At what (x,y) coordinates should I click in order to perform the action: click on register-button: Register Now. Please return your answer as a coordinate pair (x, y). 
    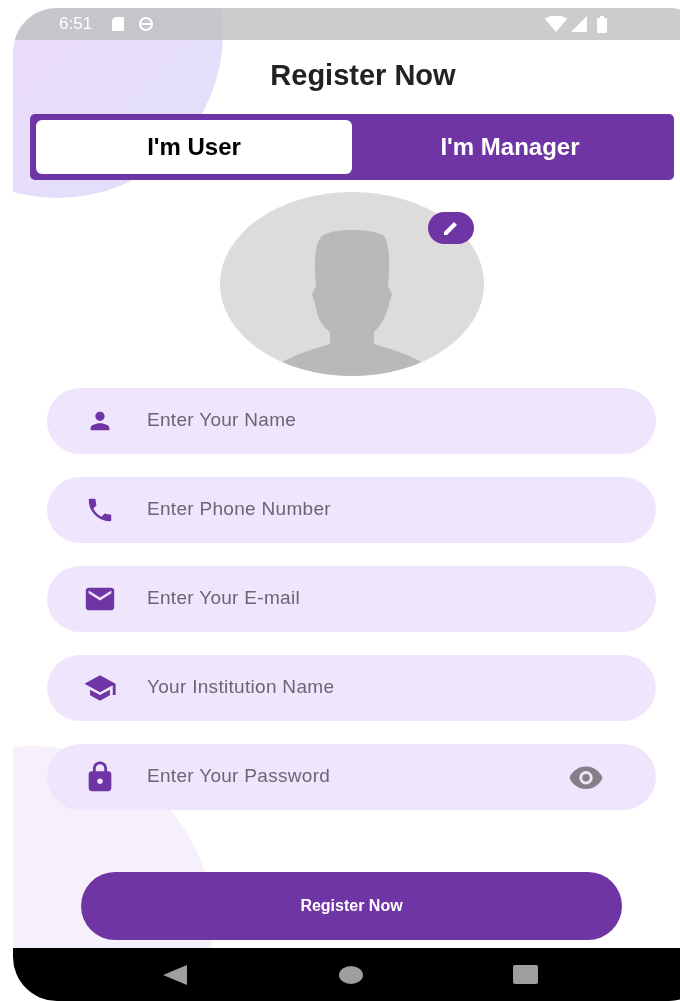
    Looking at the image, I should click on (351, 905).